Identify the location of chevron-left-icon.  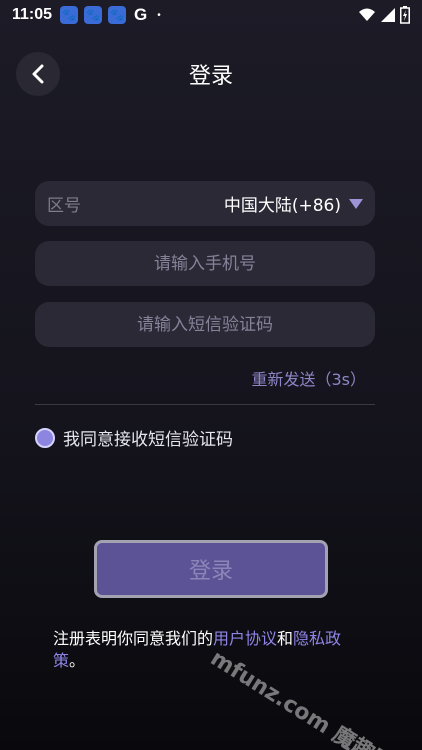
(38, 74).